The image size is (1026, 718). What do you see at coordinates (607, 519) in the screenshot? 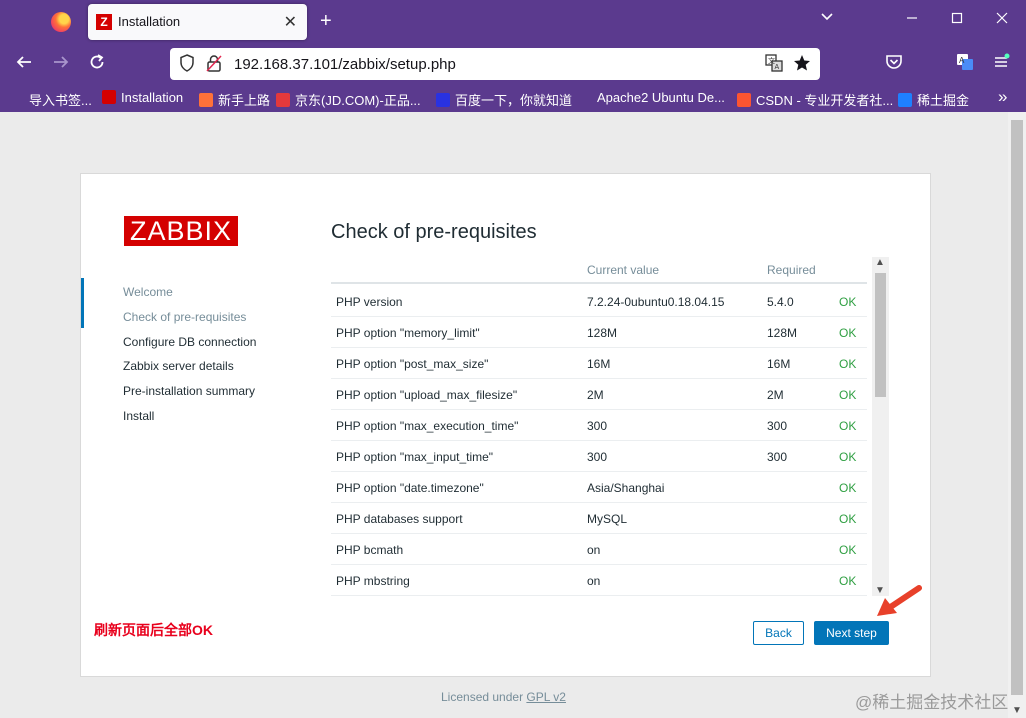
I see `row-current-cell: MySQL` at bounding box center [607, 519].